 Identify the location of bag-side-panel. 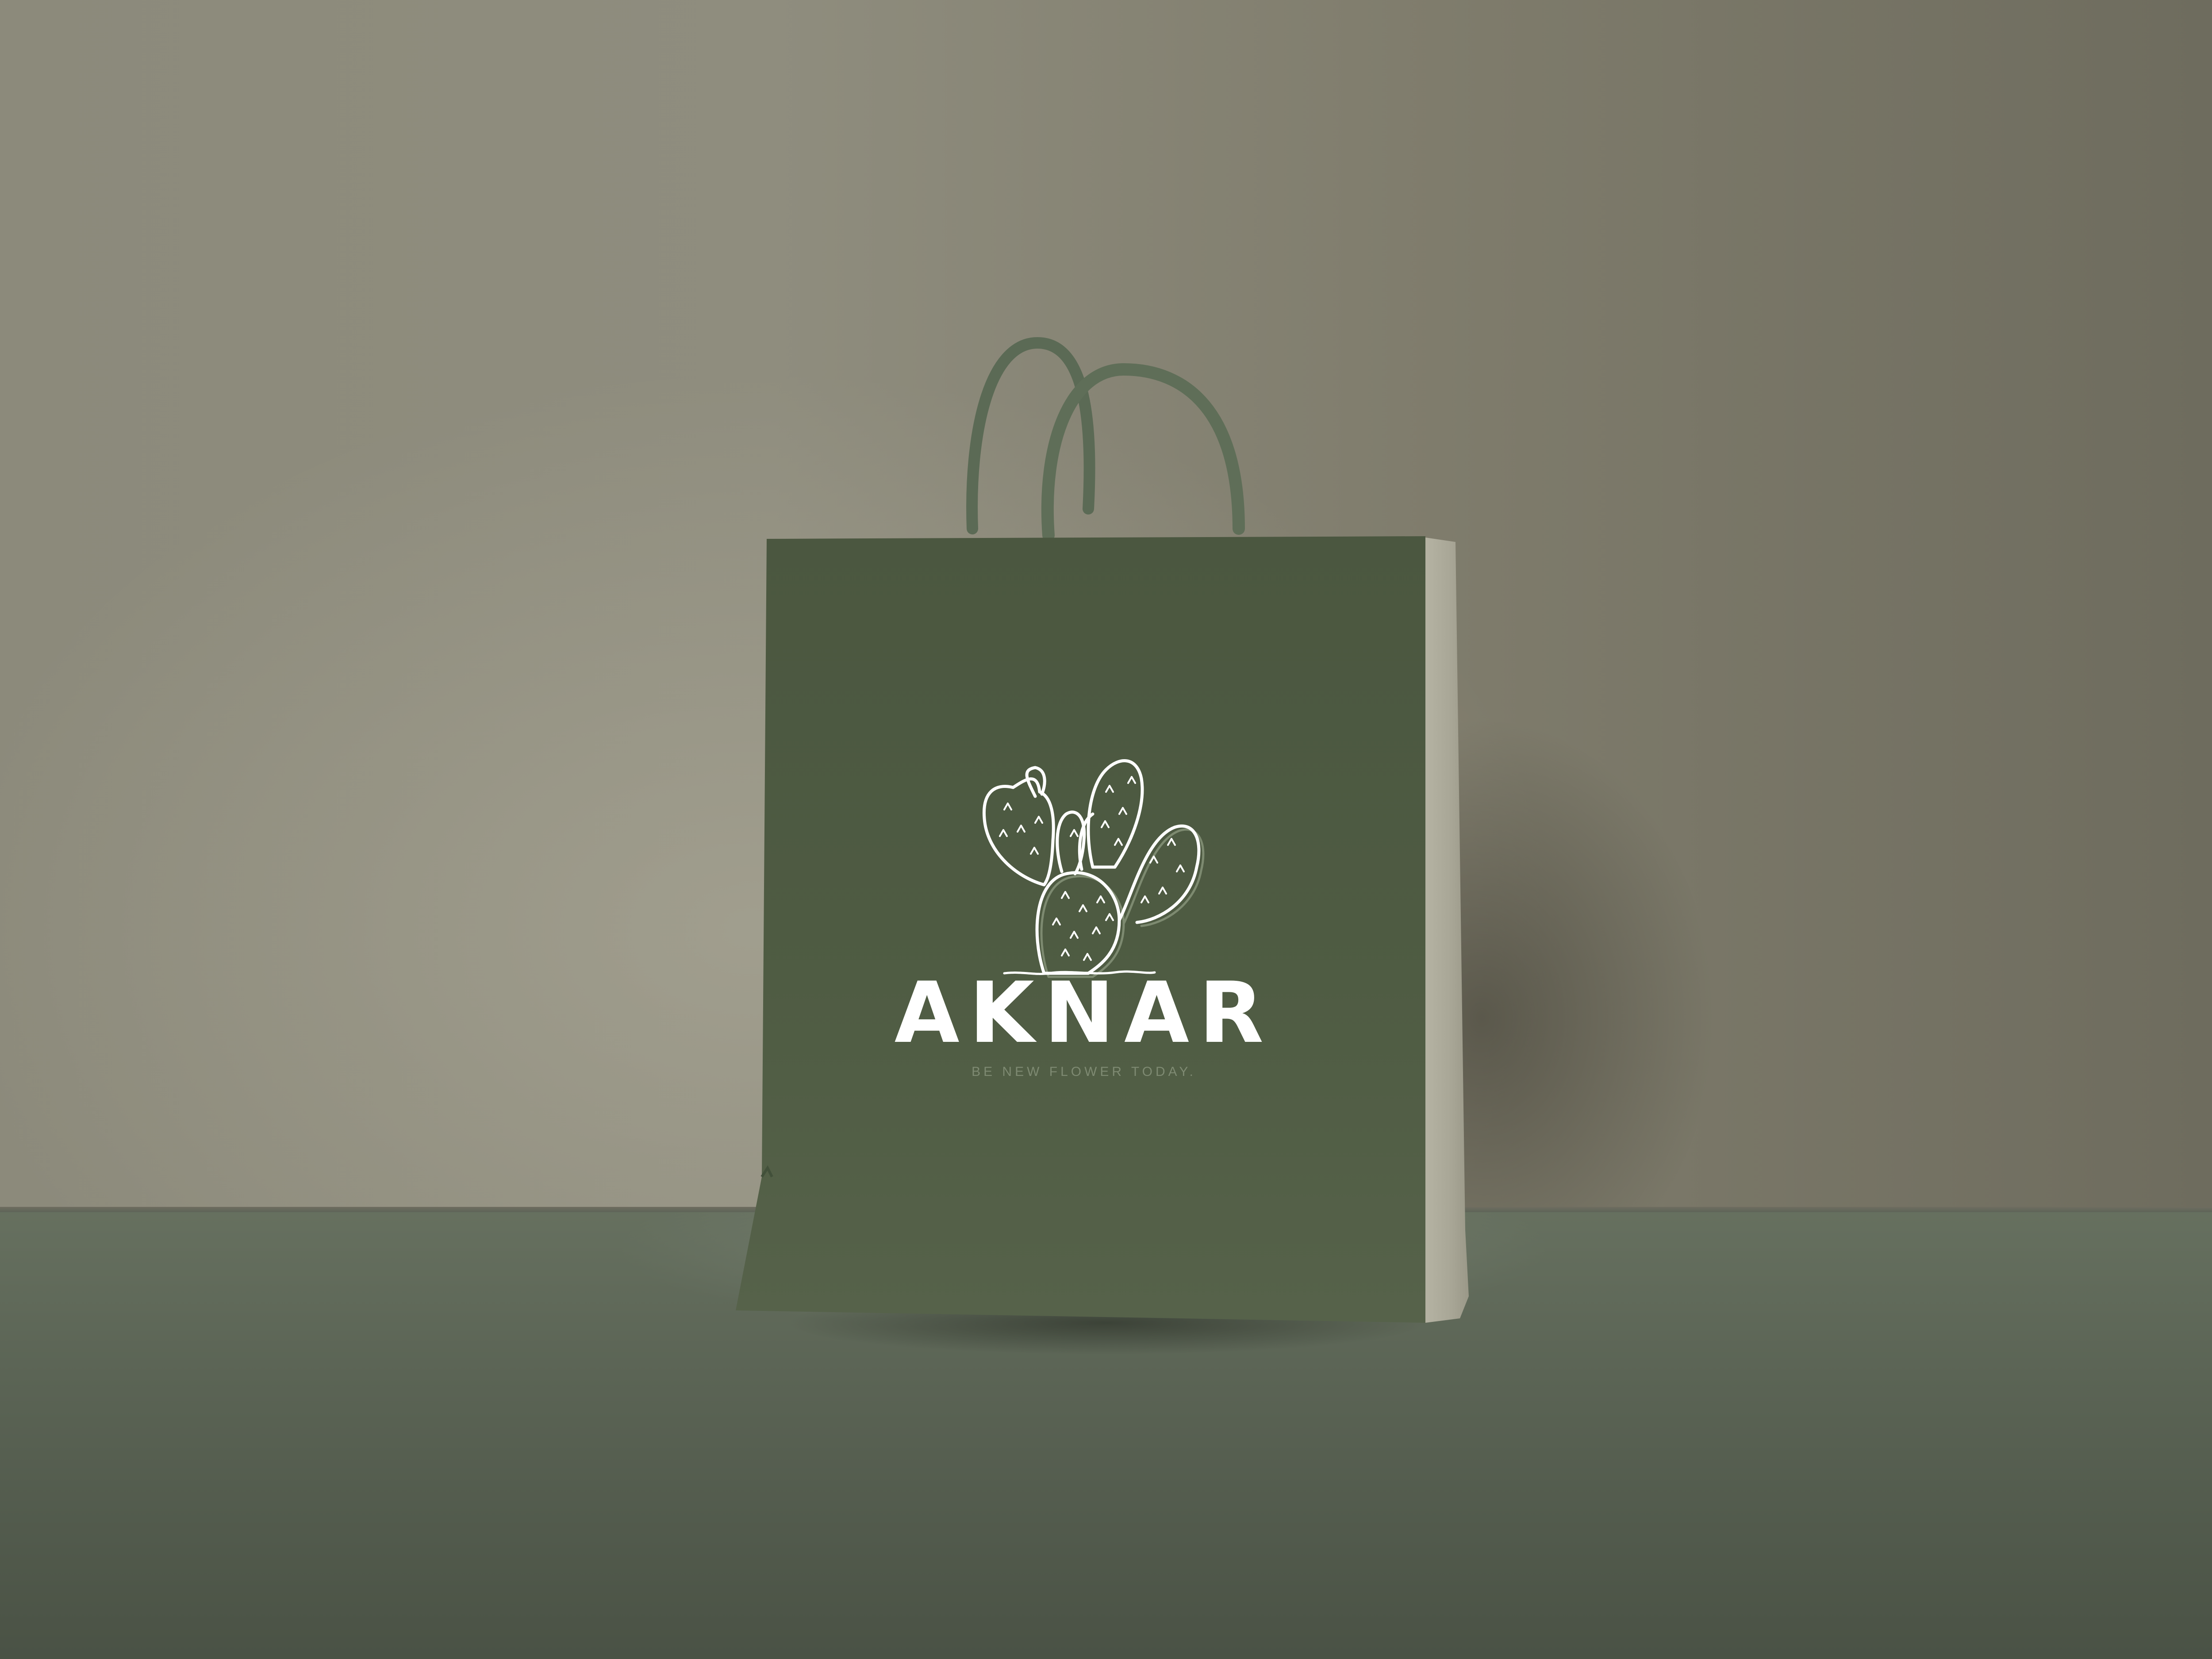
(1447, 931).